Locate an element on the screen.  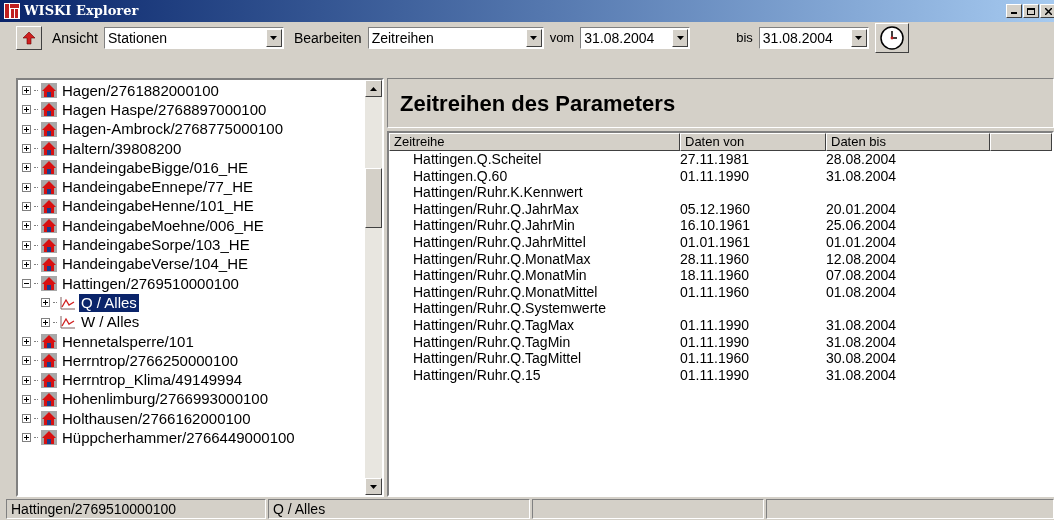
tree-item: HandeingabeBigge/016_HE is located at coordinates (155, 167).